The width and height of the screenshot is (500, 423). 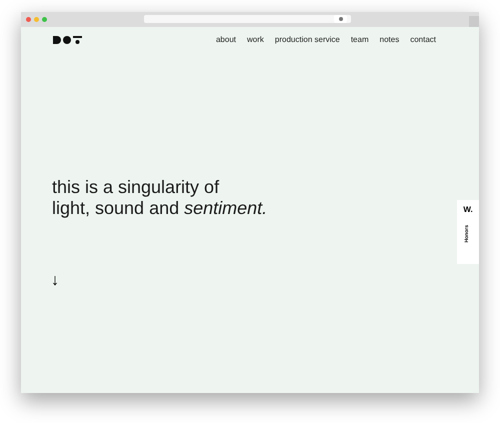 I want to click on hero-heading-line: light, sound and sentiment., so click(x=160, y=208).